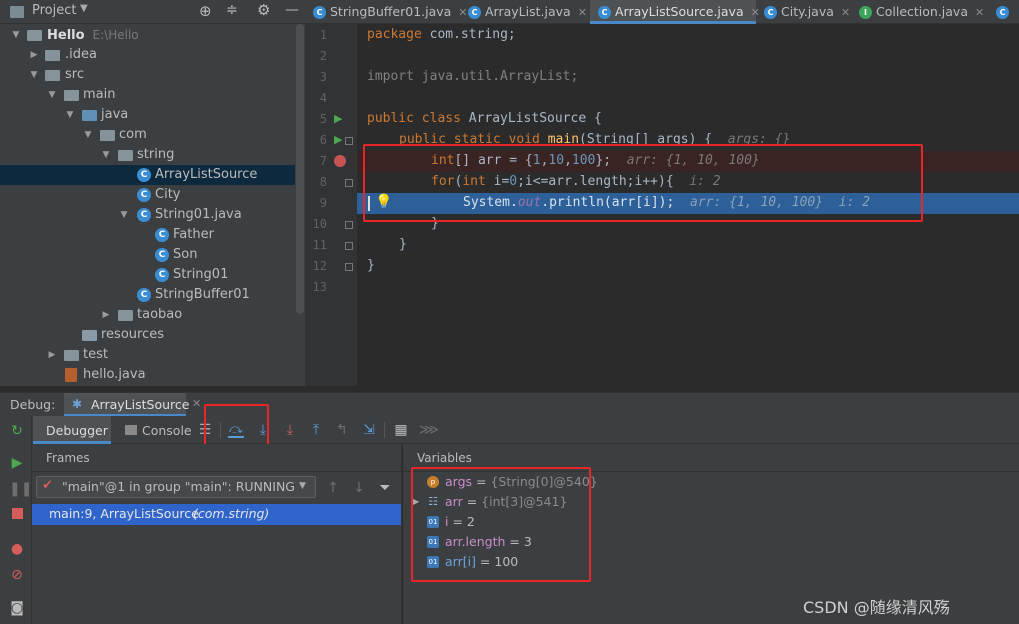 This screenshot has height=624, width=1019. I want to click on step-into-icon: ⤓, so click(263, 430).